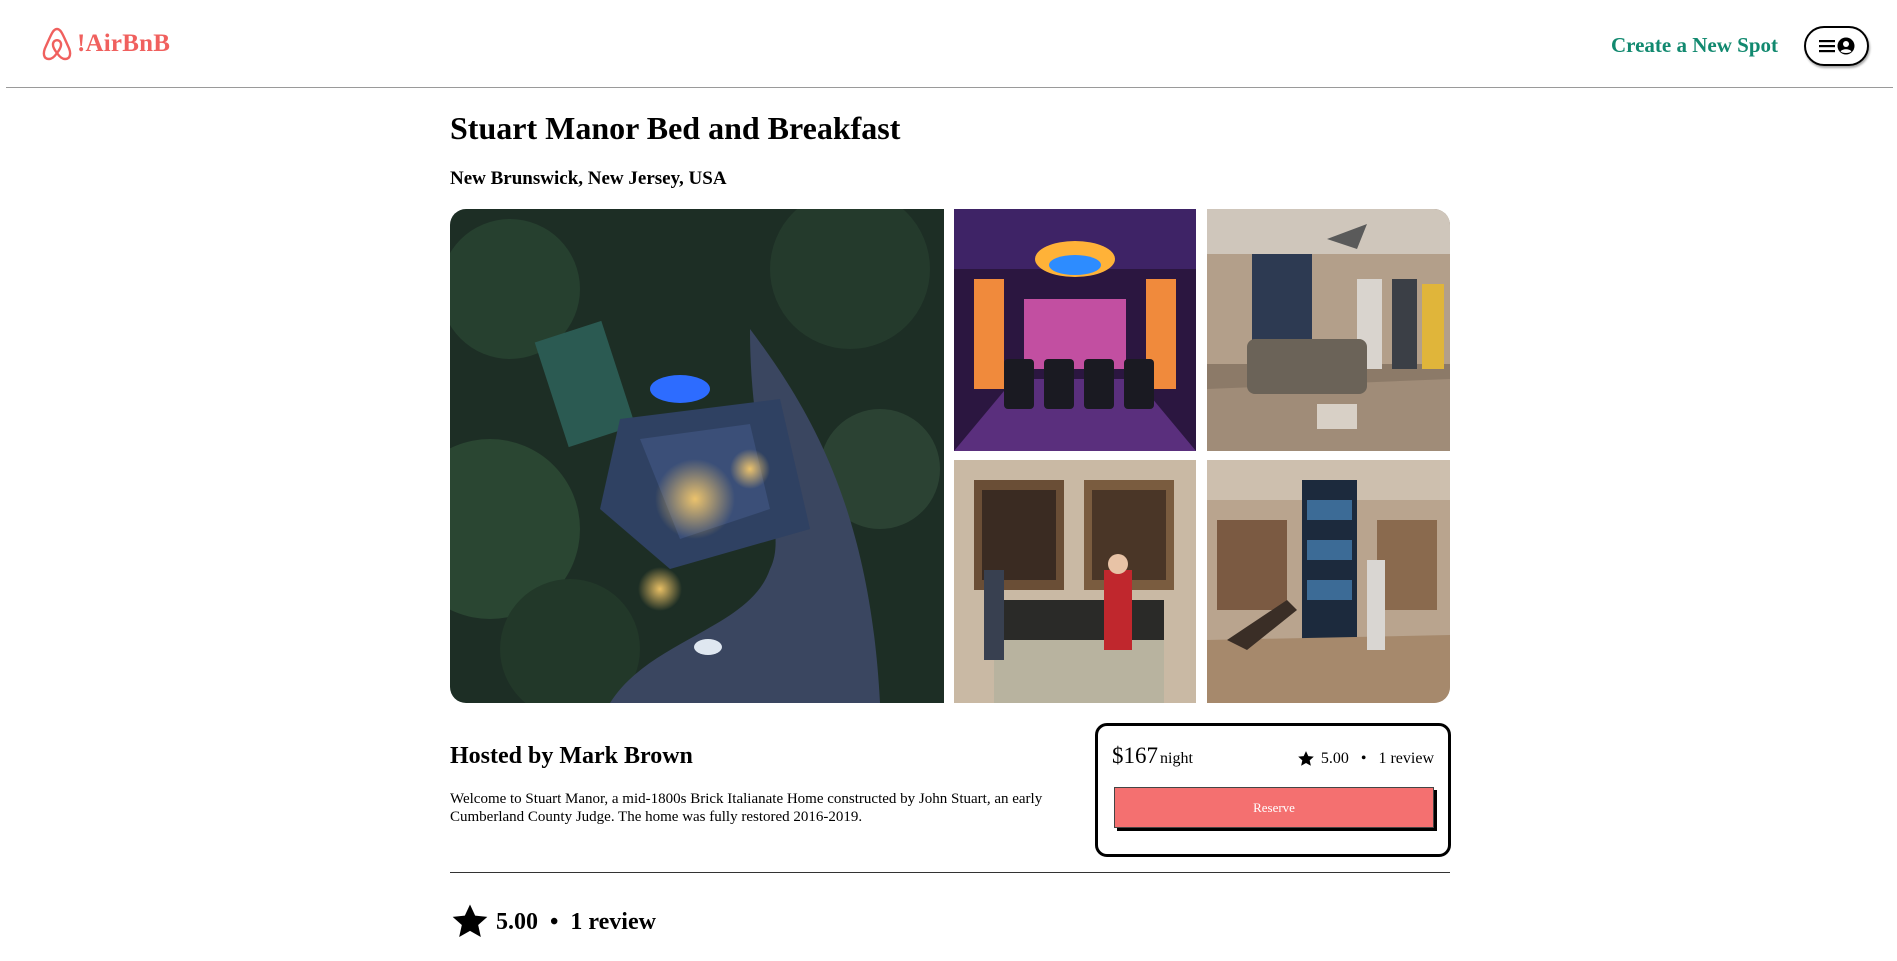  I want to click on price-amount: $167, so click(1135, 755).